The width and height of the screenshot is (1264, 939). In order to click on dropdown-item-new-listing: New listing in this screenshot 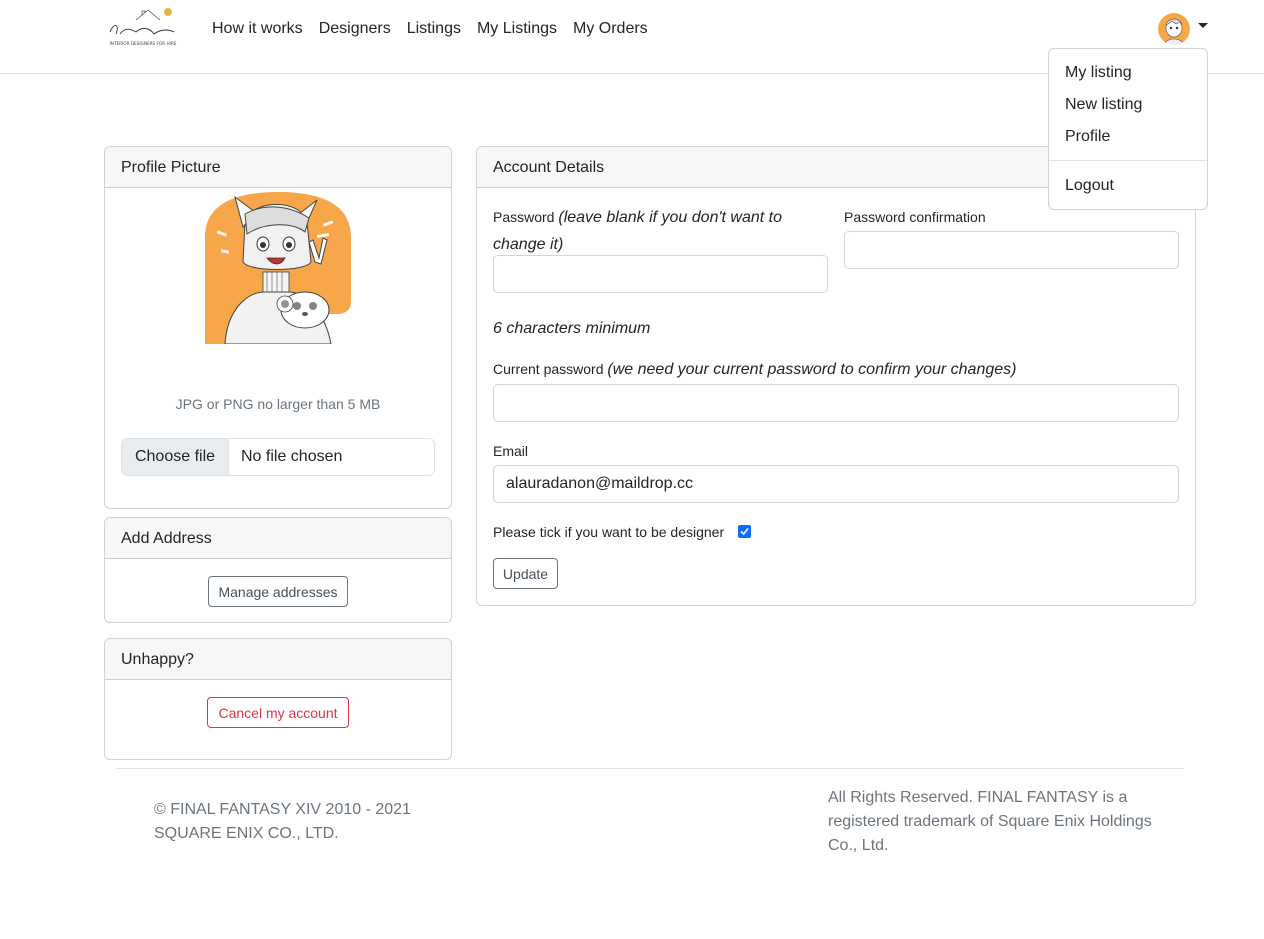, I will do `click(1103, 105)`.